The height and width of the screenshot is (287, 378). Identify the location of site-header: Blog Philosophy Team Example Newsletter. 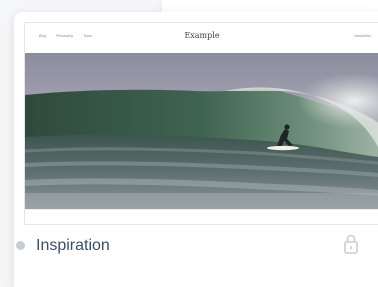
(201, 38).